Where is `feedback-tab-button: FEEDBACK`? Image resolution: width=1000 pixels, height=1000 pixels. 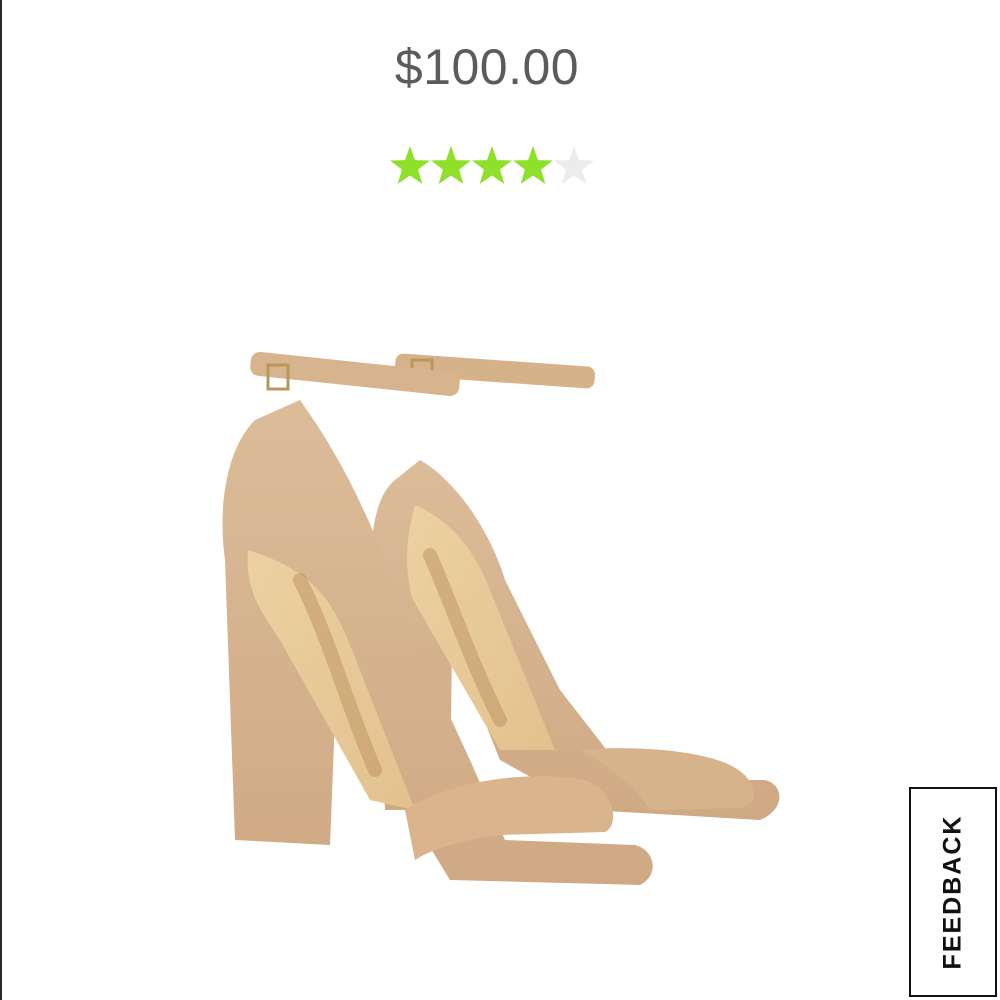 feedback-tab-button: FEEDBACK is located at coordinates (953, 892).